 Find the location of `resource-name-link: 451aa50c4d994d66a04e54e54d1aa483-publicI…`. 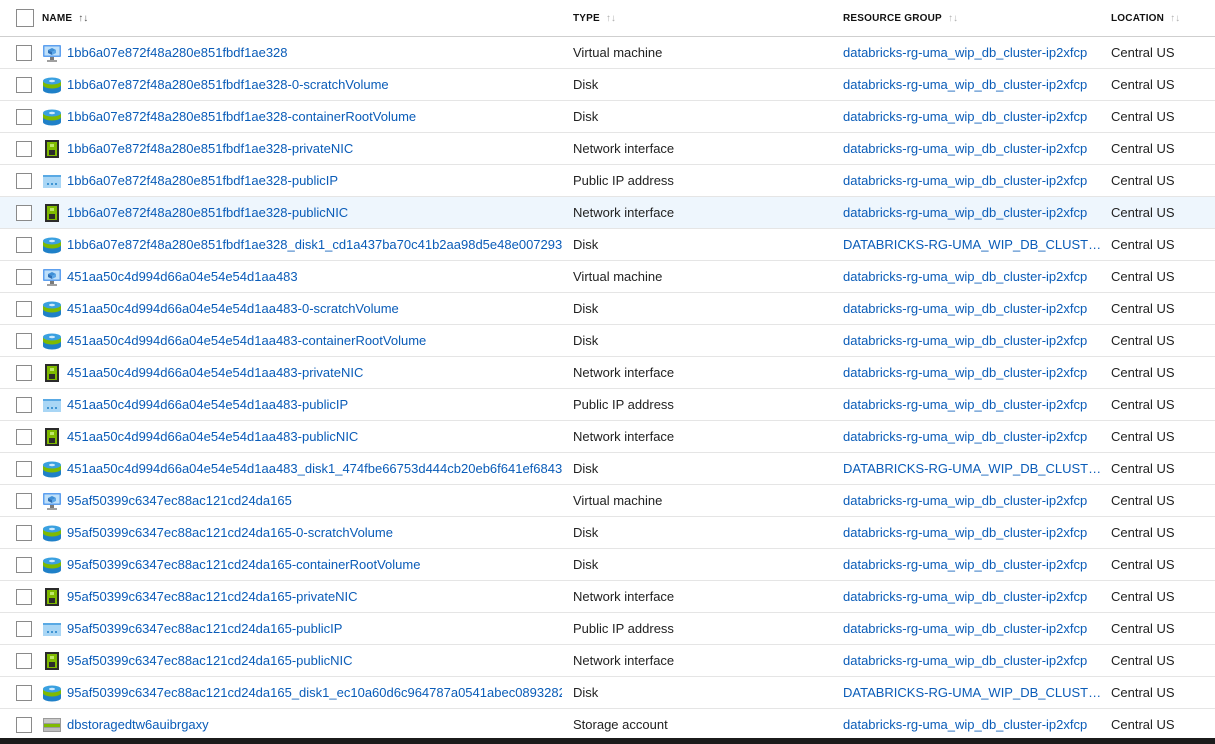

resource-name-link: 451aa50c4d994d66a04e54e54d1aa483-publicI… is located at coordinates (207, 404).